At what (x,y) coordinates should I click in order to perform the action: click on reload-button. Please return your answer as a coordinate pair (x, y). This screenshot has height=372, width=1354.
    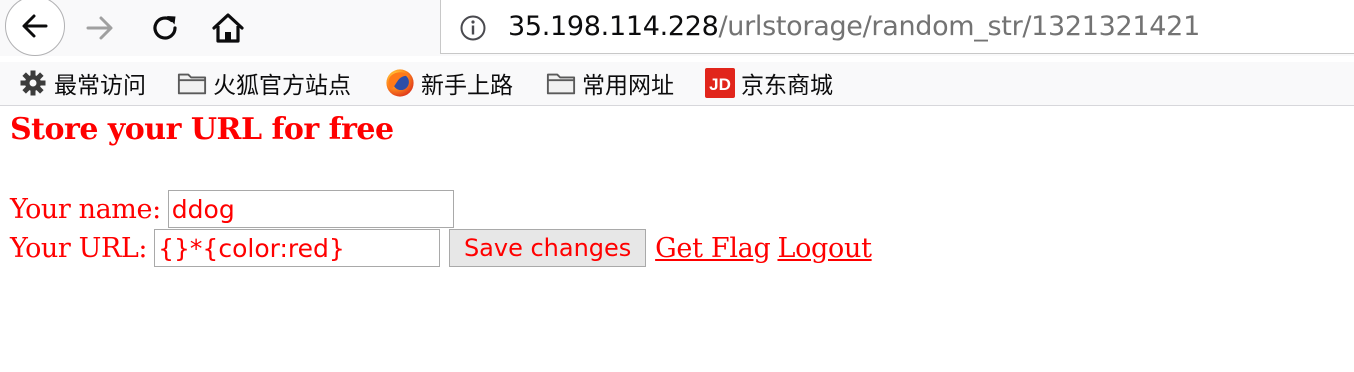
    Looking at the image, I should click on (165, 28).